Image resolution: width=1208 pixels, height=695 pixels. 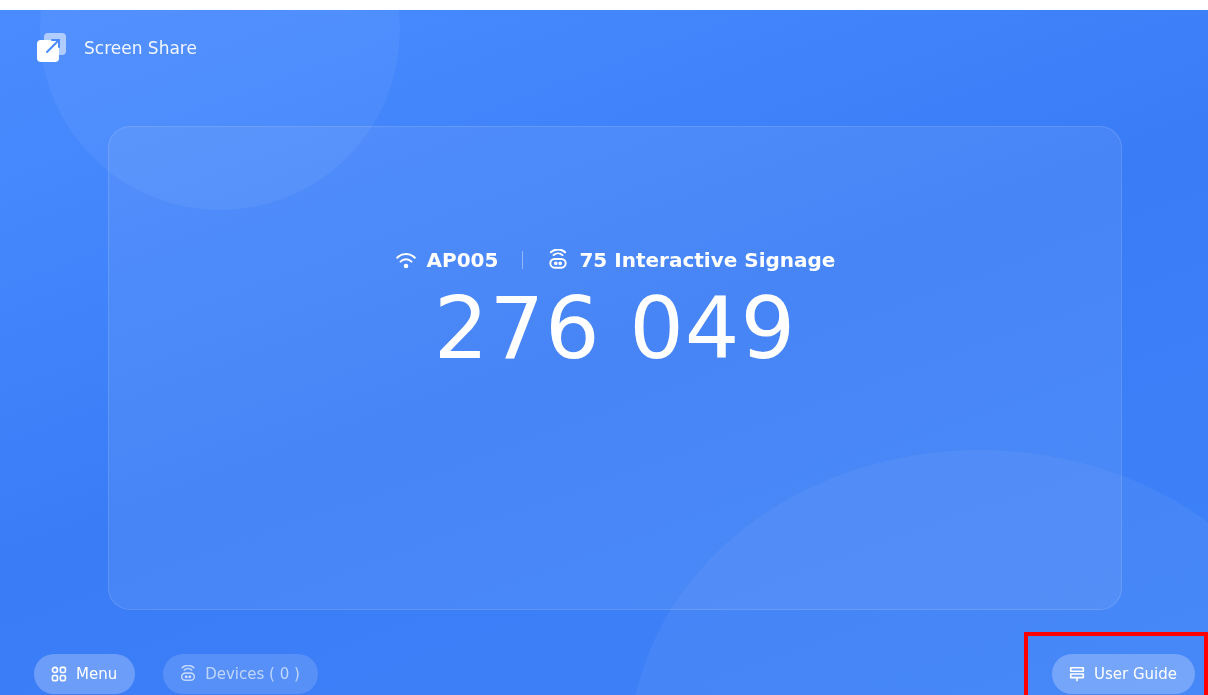 I want to click on signpost-icon, so click(x=1077, y=674).